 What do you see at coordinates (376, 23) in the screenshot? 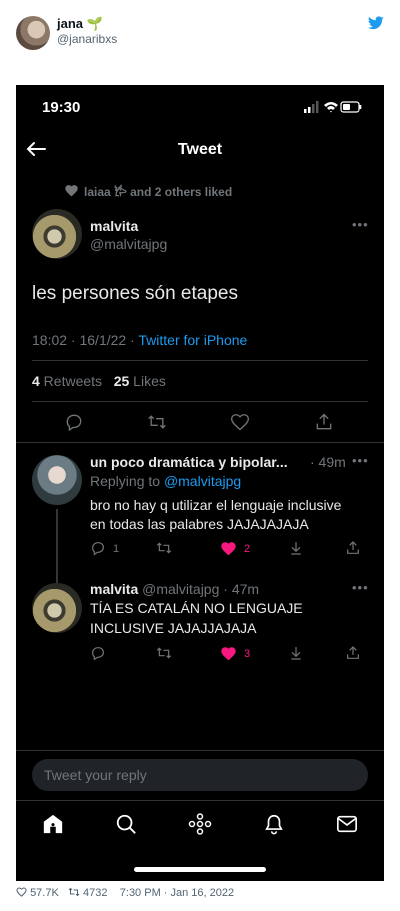
I see `twitter-bird-icon` at bounding box center [376, 23].